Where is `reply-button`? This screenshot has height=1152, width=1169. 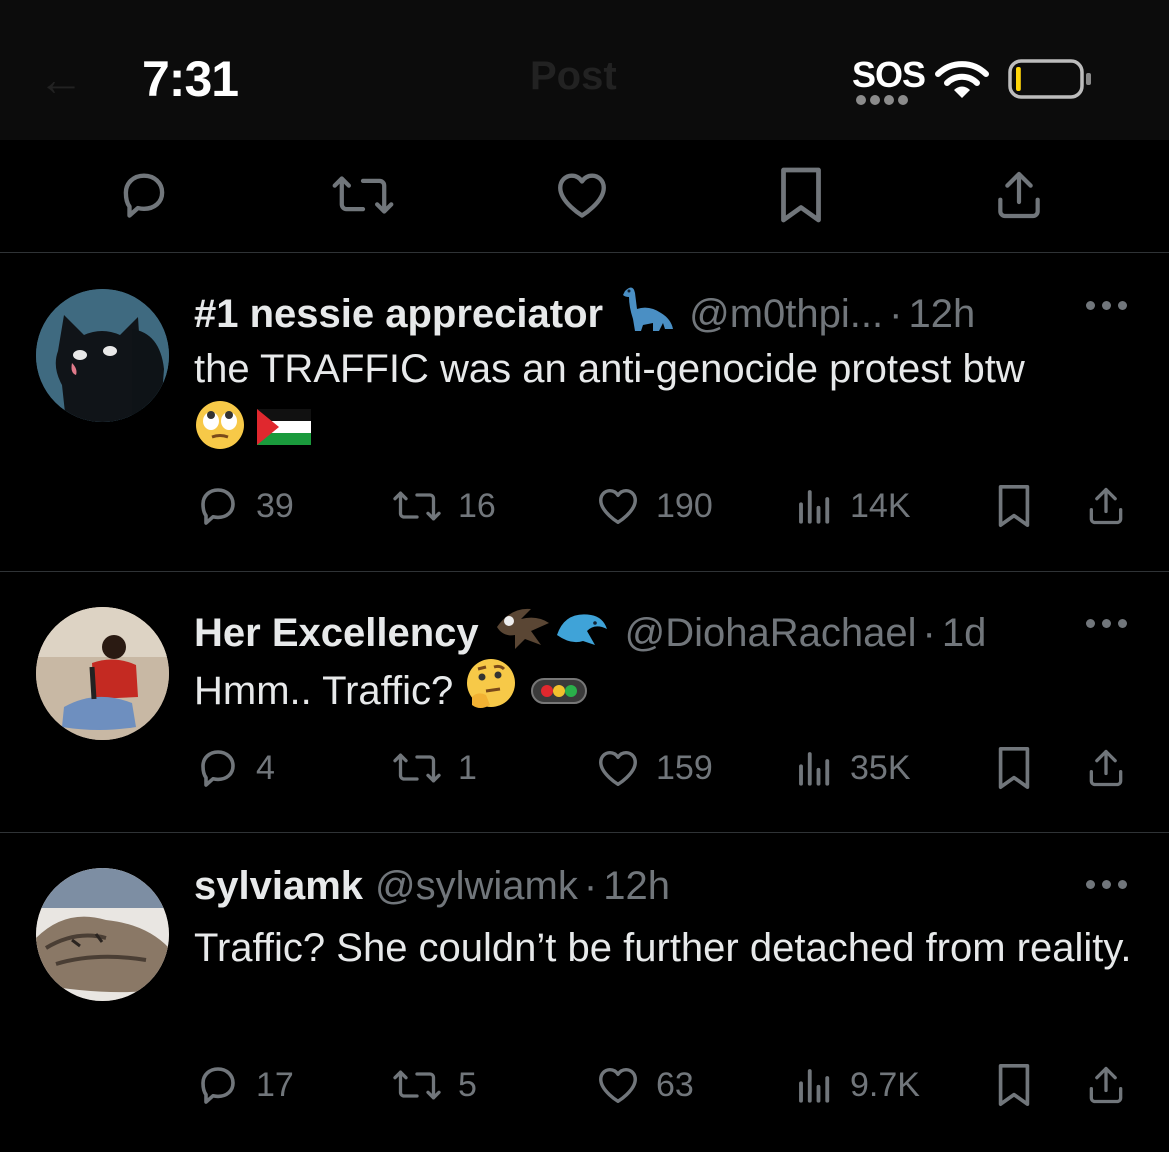
reply-button is located at coordinates (144, 195).